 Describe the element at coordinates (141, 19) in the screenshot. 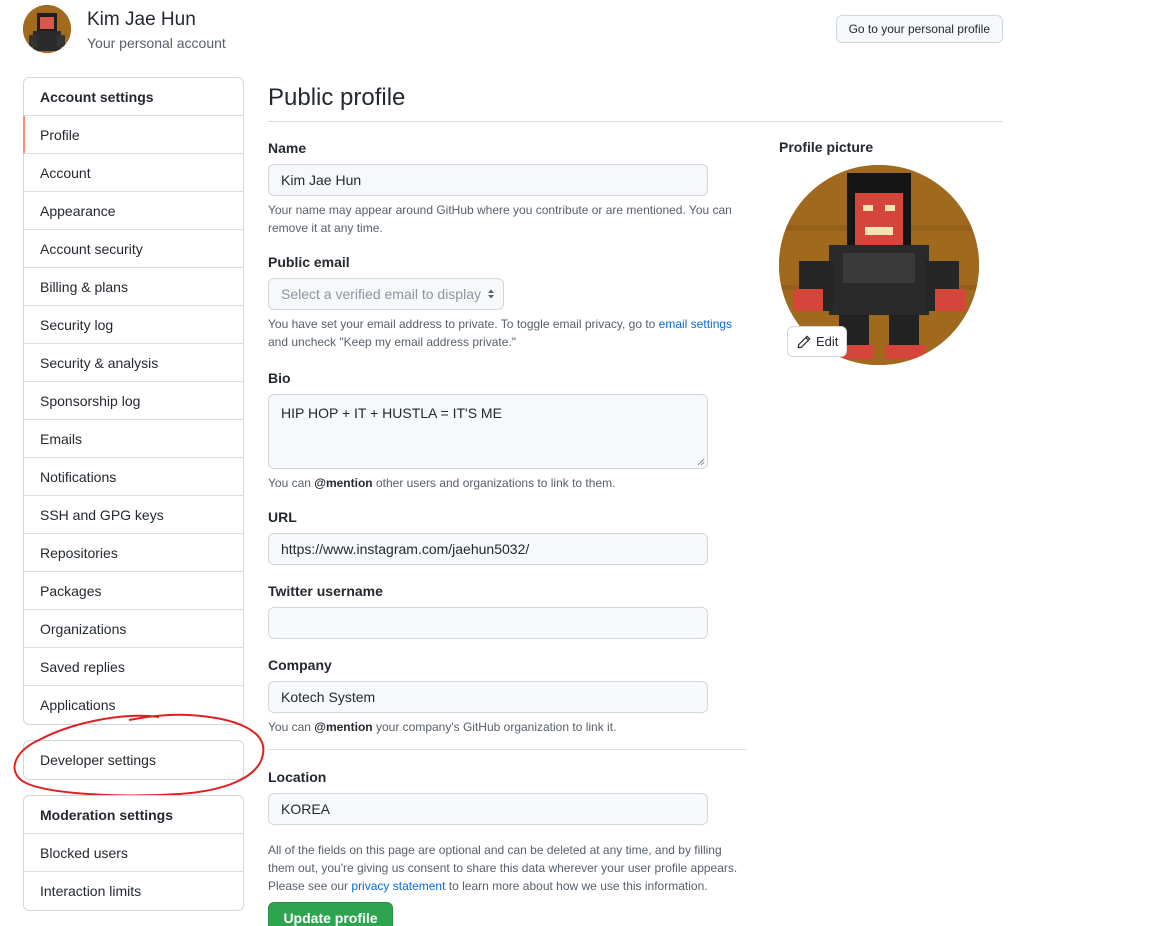

I see `user-name: Kim Jae Hun` at that location.